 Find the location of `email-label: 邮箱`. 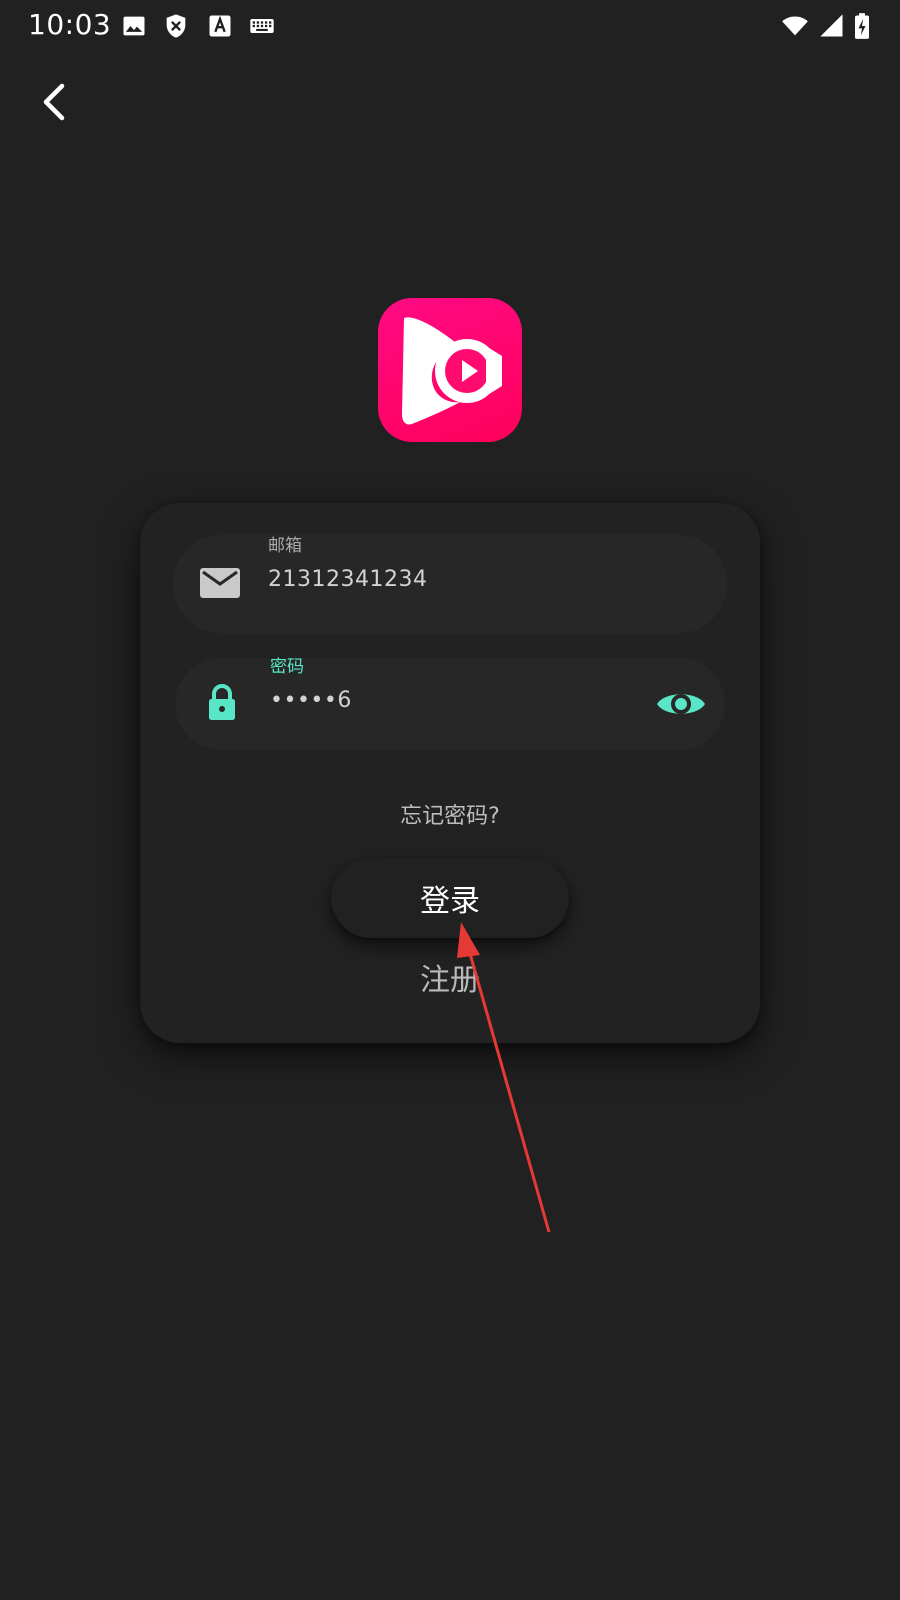

email-label: 邮箱 is located at coordinates (285, 546).